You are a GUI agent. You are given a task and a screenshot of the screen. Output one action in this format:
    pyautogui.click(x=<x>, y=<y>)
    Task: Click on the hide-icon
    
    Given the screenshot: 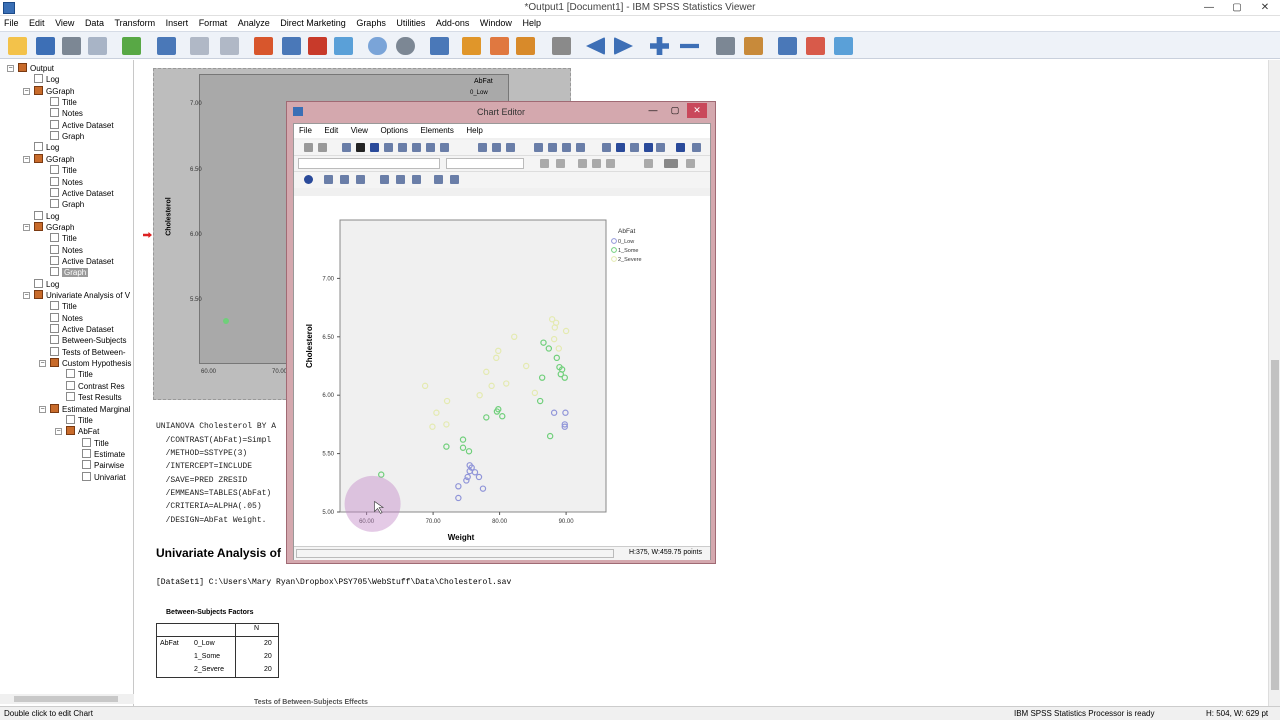 What is the action you would take?
    pyautogui.click(x=753, y=46)
    